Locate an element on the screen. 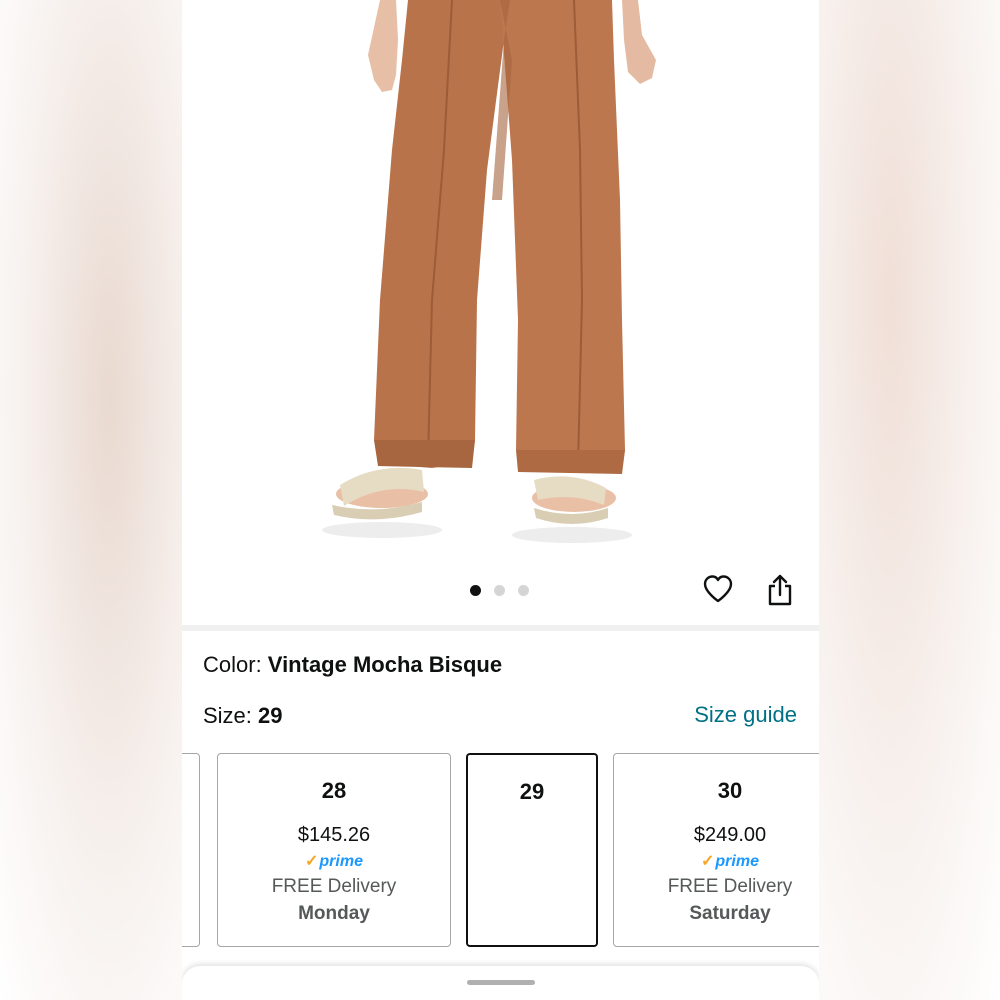  drag-handle is located at coordinates (501, 982).